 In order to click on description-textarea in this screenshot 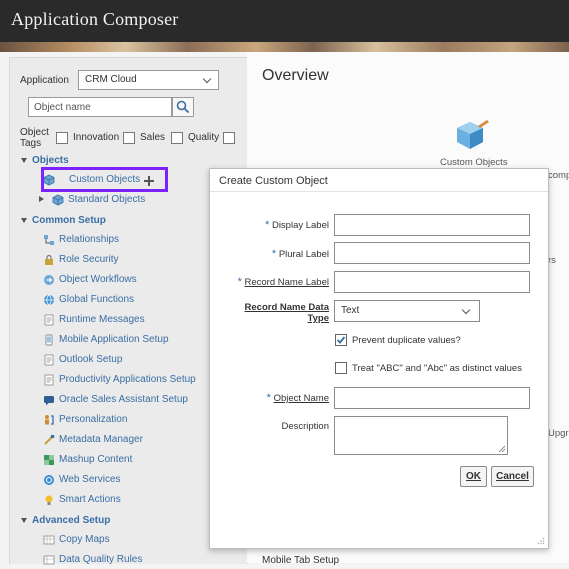, I will do `click(421, 435)`.